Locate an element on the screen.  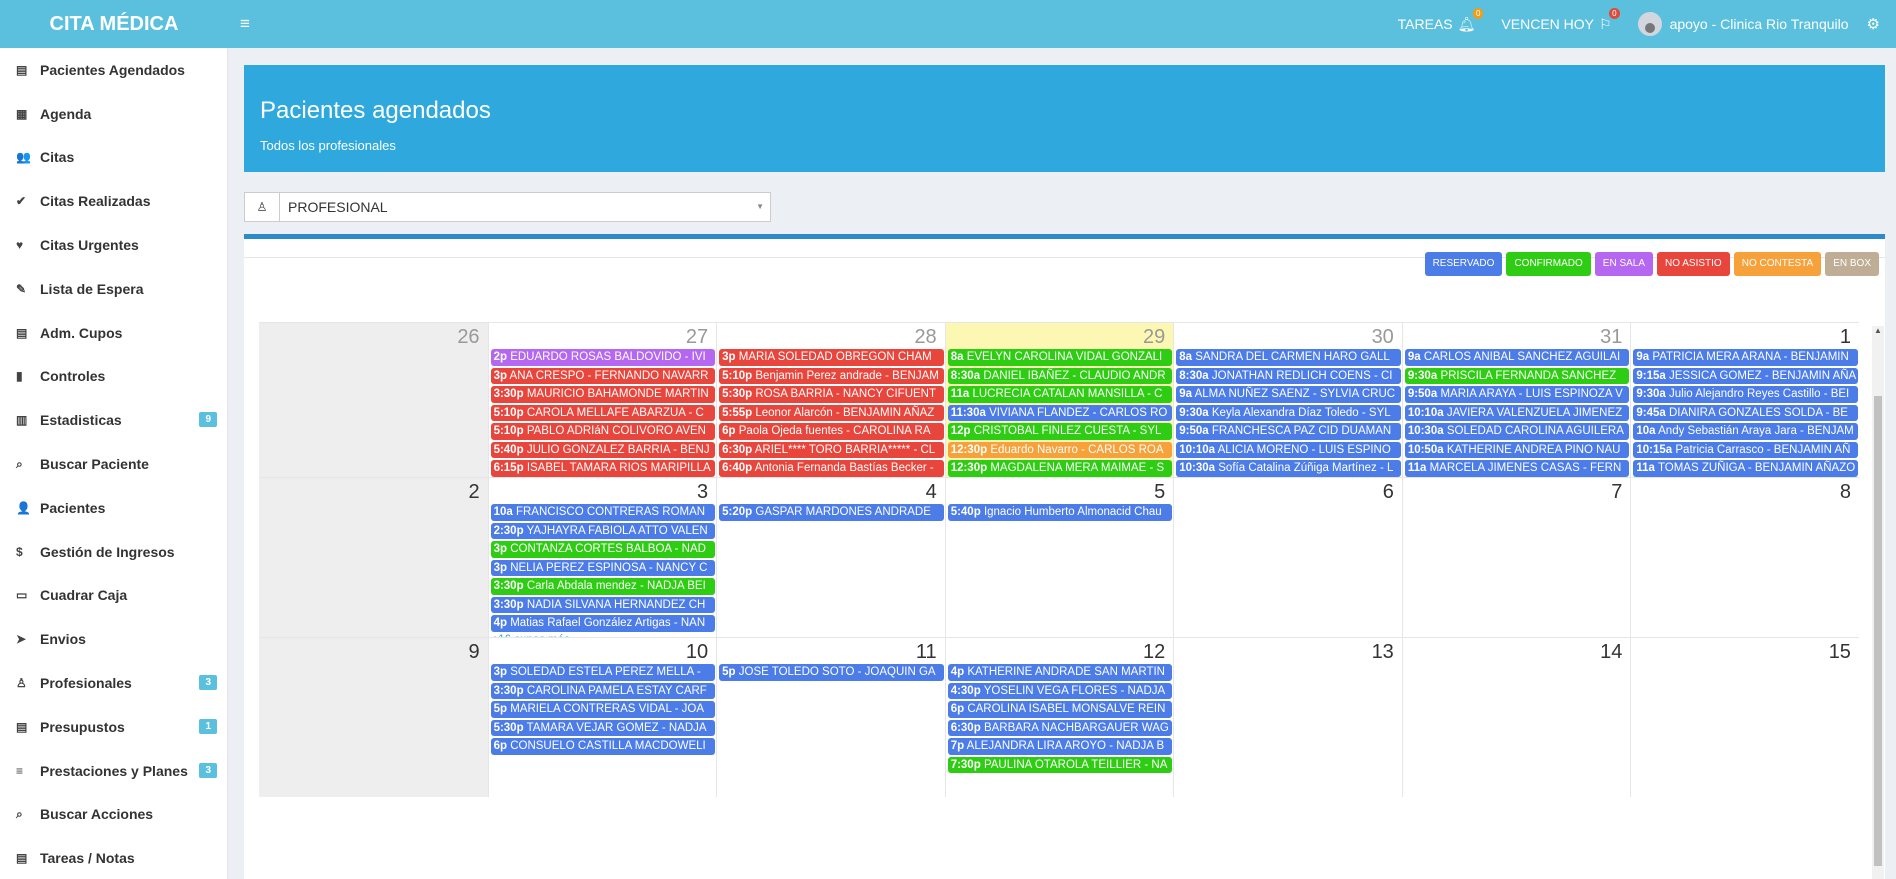
appointment-event: 5:40p JULIO GONZALEZ BARRIA - BENJ is located at coordinates (603, 449).